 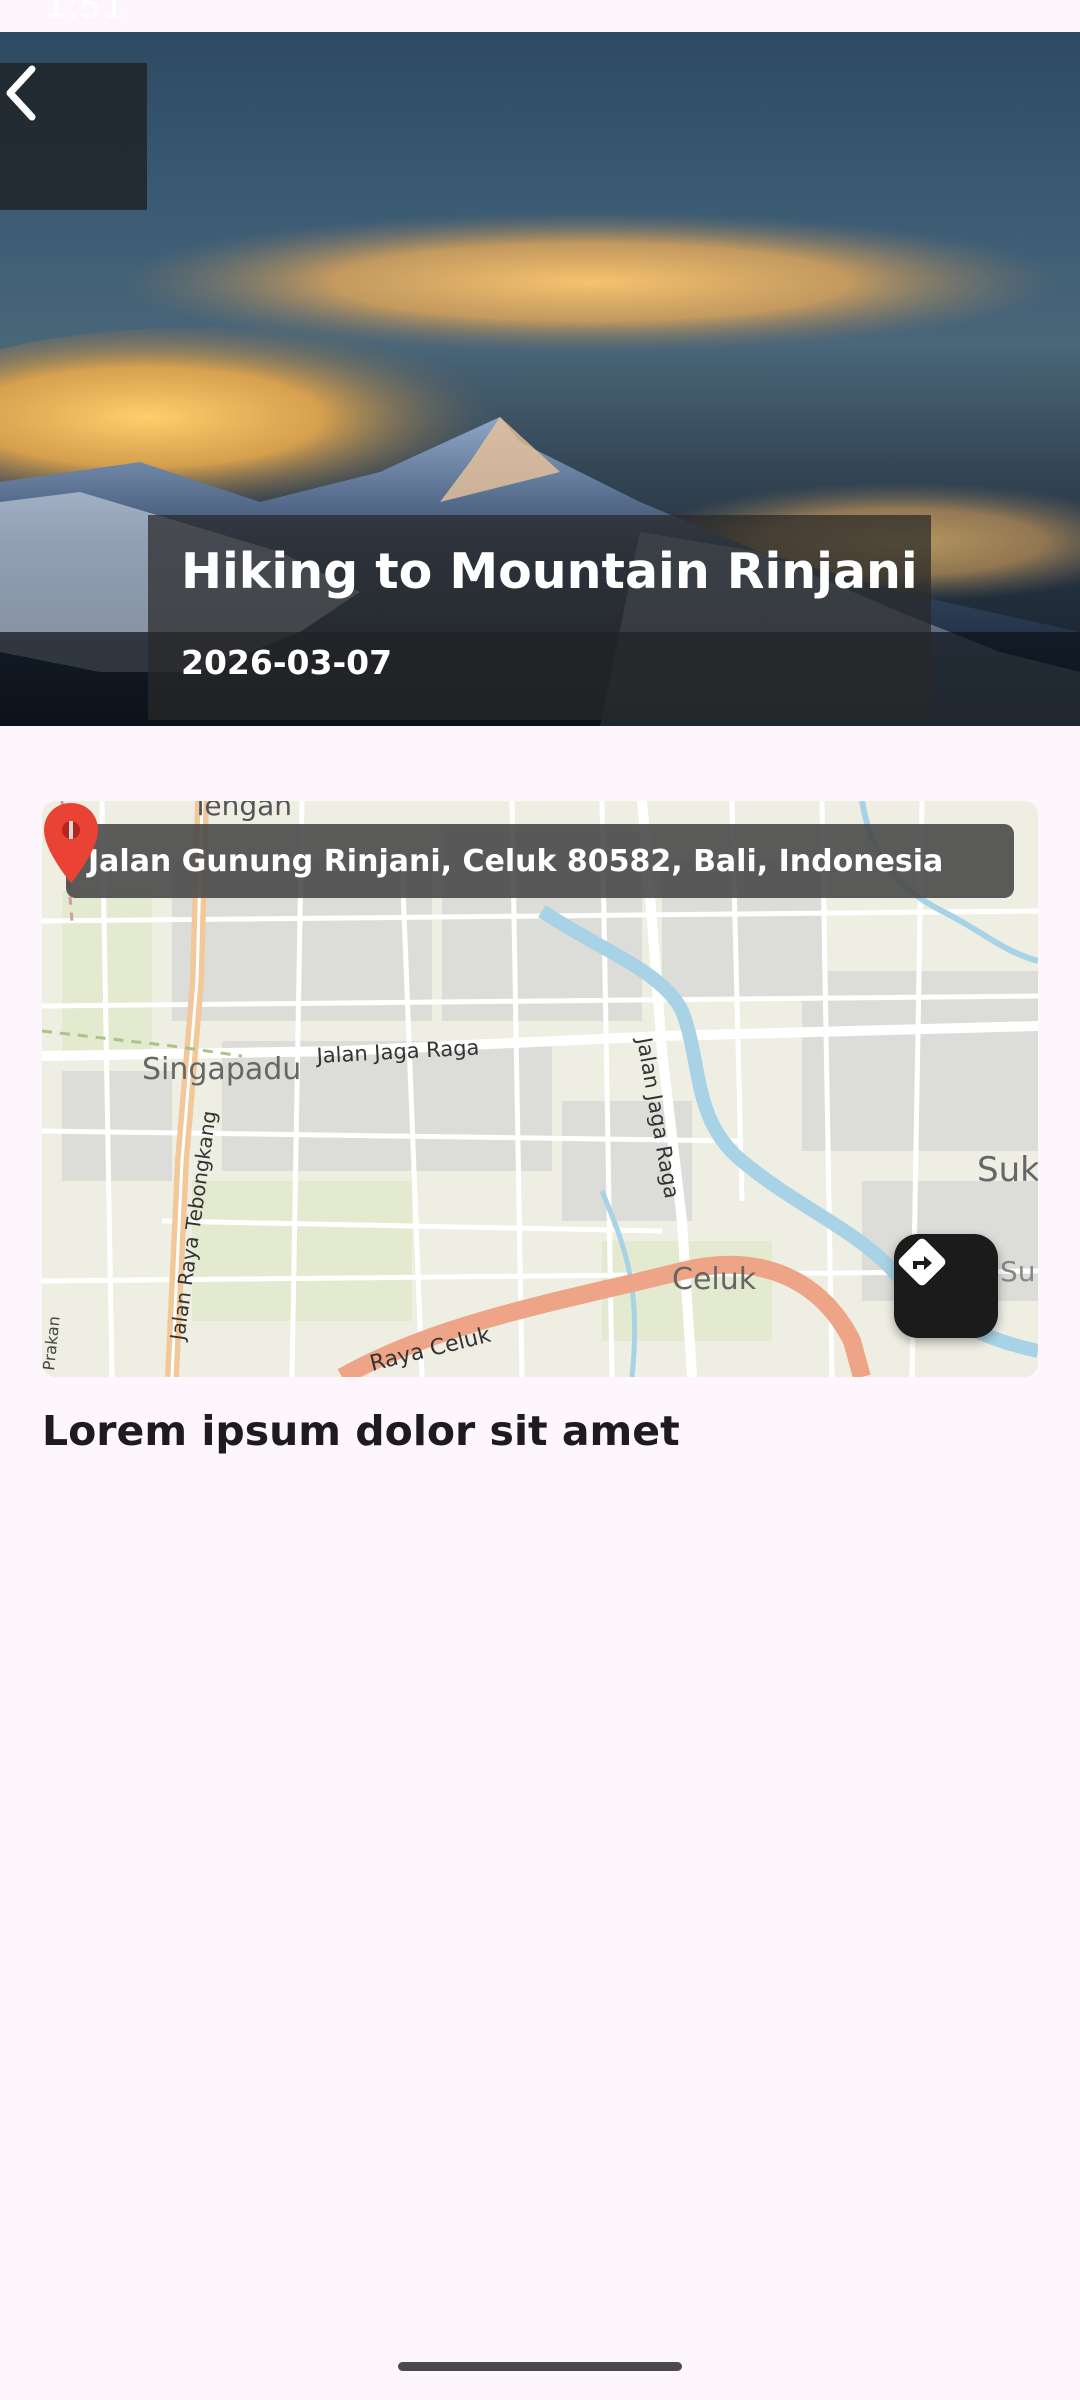 I want to click on map-pin-icon, so click(x=71, y=843).